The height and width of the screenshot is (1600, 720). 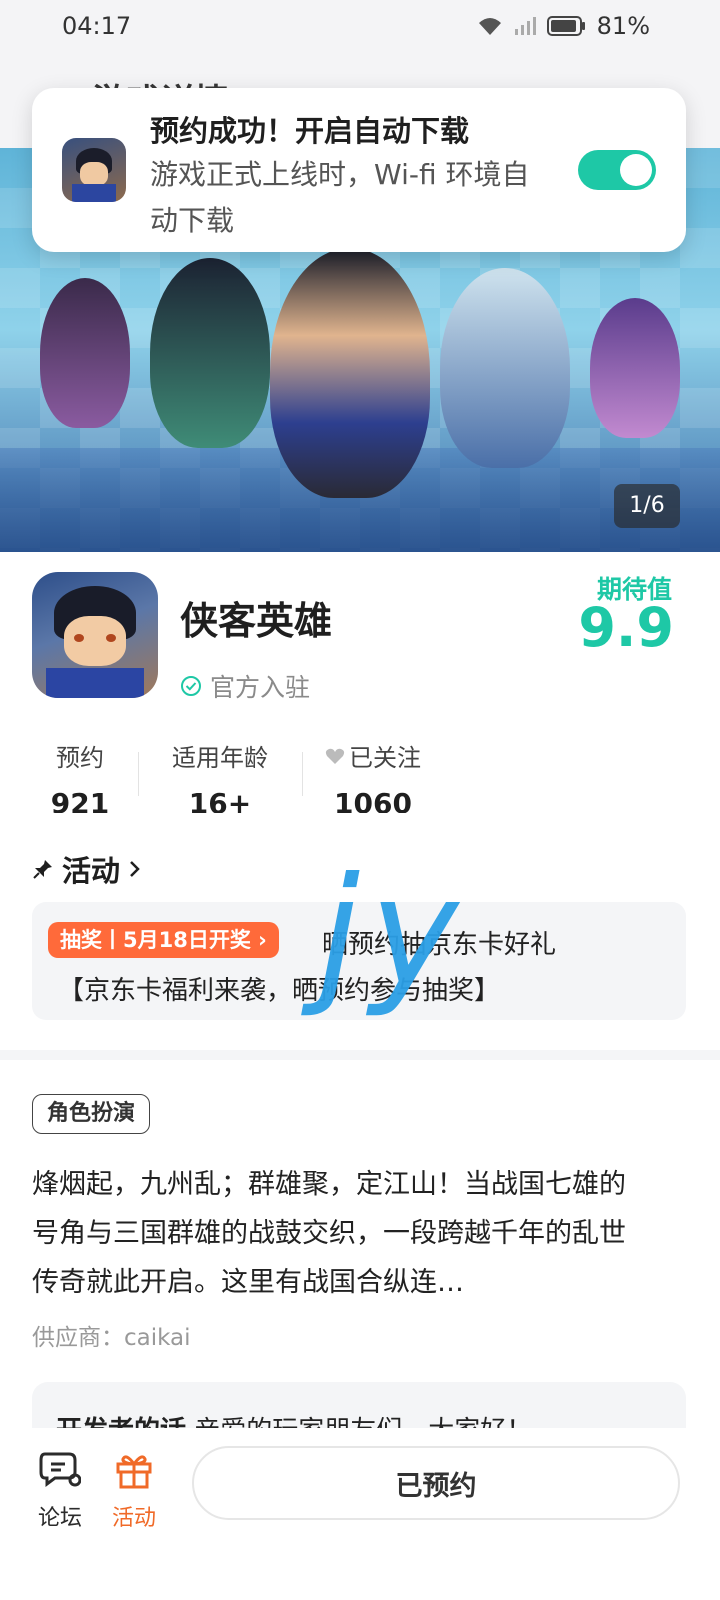 I want to click on stat-label-row: 已关注, so click(x=373, y=755).